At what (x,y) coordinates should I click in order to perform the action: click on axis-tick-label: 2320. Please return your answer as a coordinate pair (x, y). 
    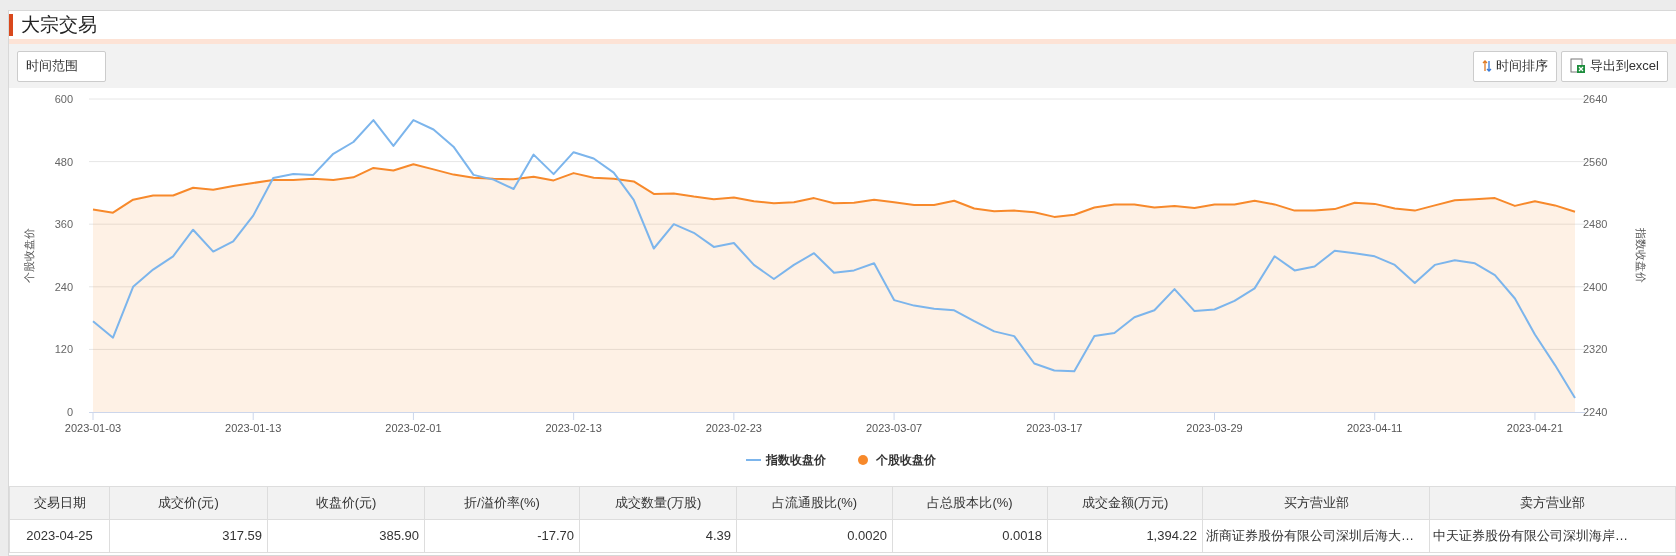
    Looking at the image, I should click on (1595, 349).